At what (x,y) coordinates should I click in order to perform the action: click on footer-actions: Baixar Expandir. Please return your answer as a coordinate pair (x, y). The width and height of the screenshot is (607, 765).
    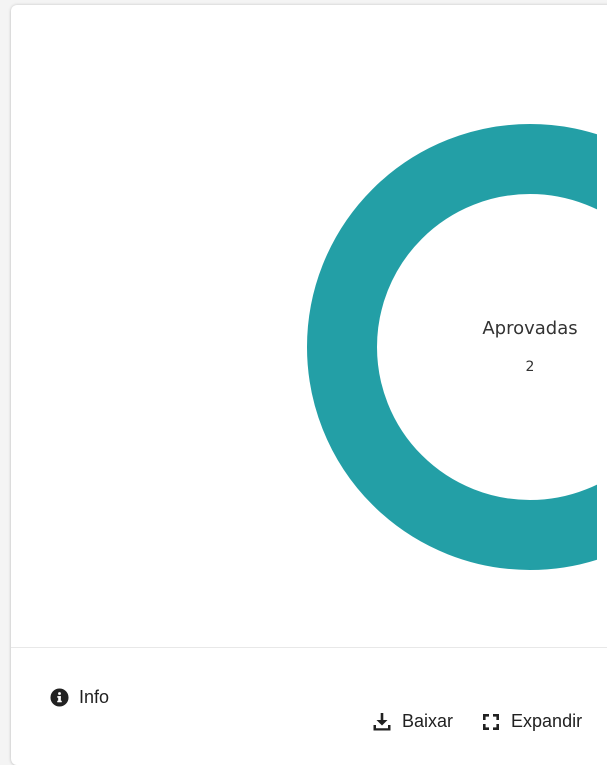
    Looking at the image, I should click on (477, 721).